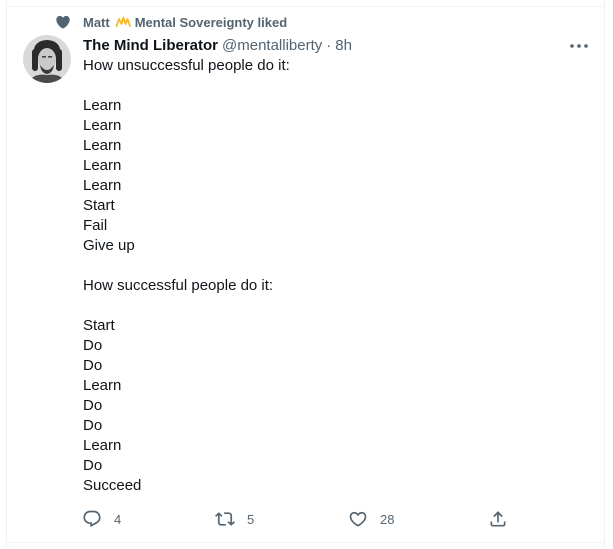  I want to click on user-handle: @mentalliberty, so click(272, 45).